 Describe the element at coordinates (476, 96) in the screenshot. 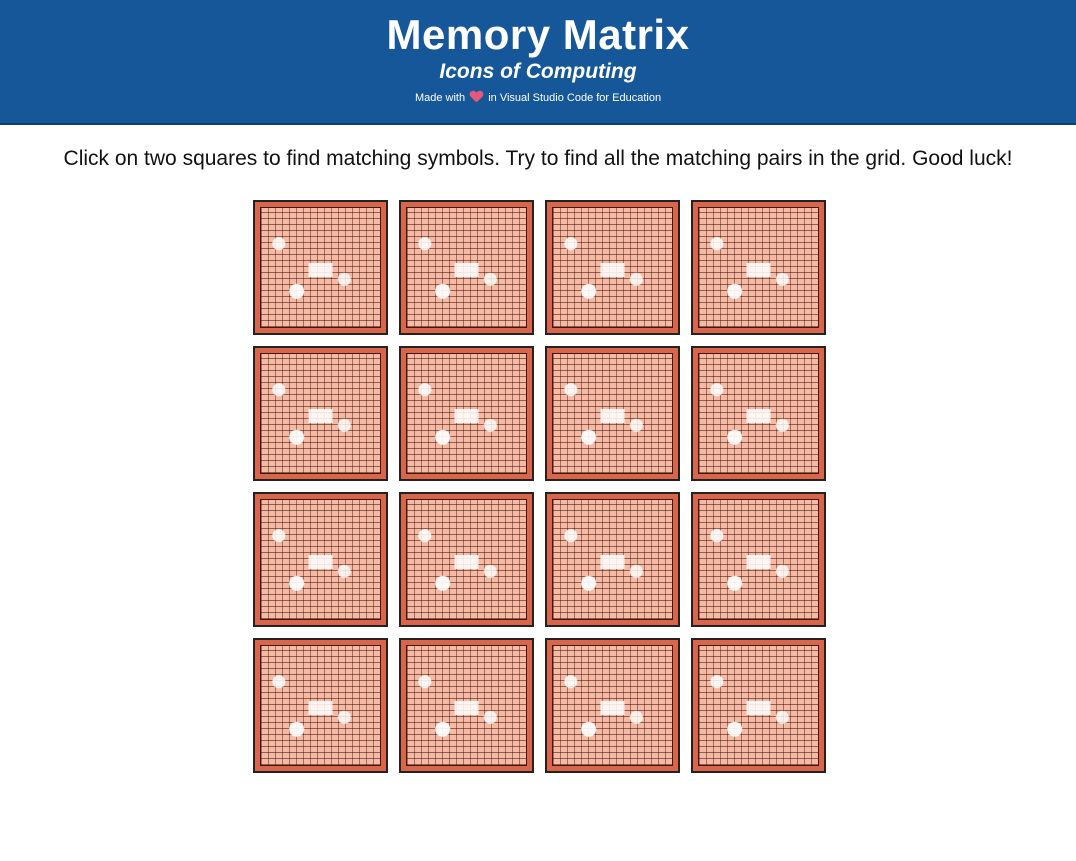

I see `heart-icon` at that location.